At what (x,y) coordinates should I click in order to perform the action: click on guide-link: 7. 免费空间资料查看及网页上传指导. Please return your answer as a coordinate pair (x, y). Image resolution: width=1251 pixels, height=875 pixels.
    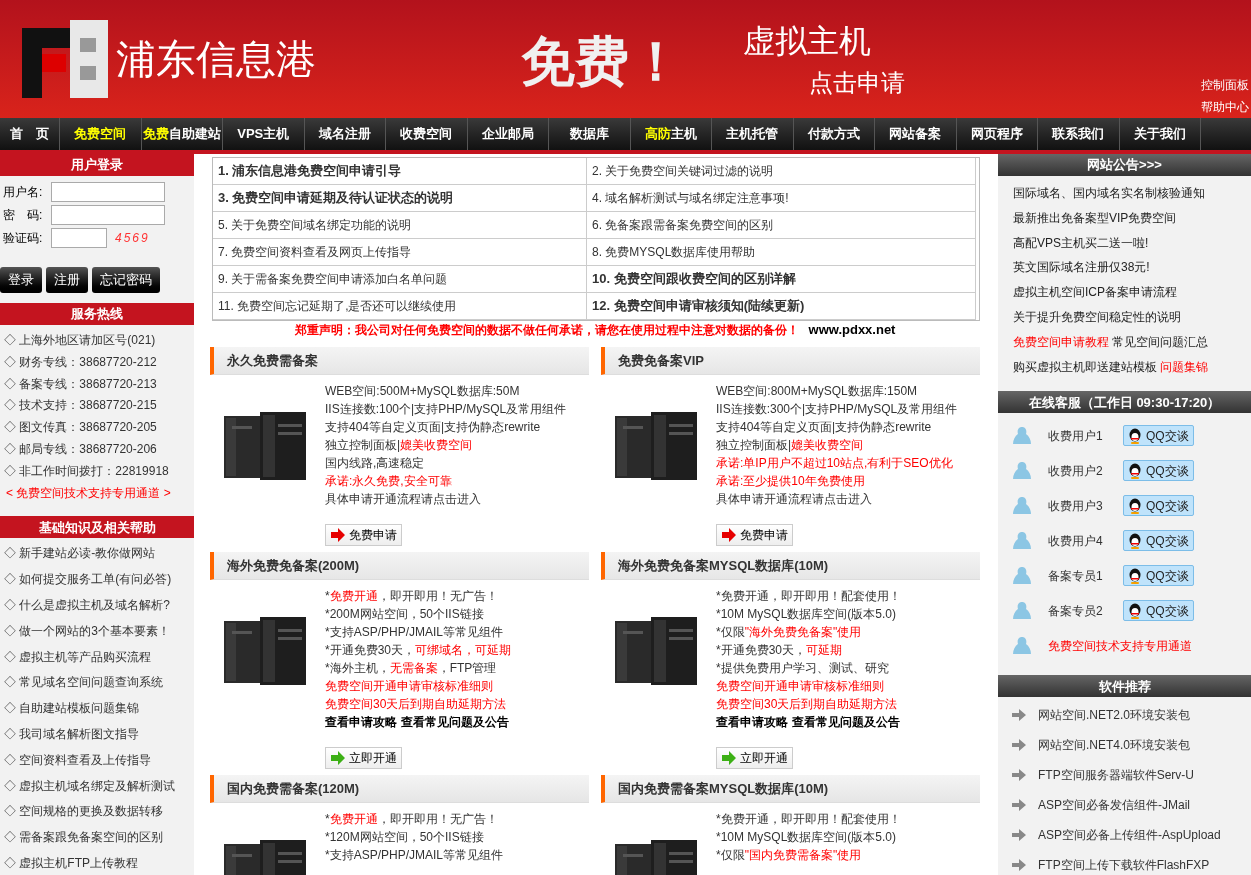
    Looking at the image, I should click on (400, 252).